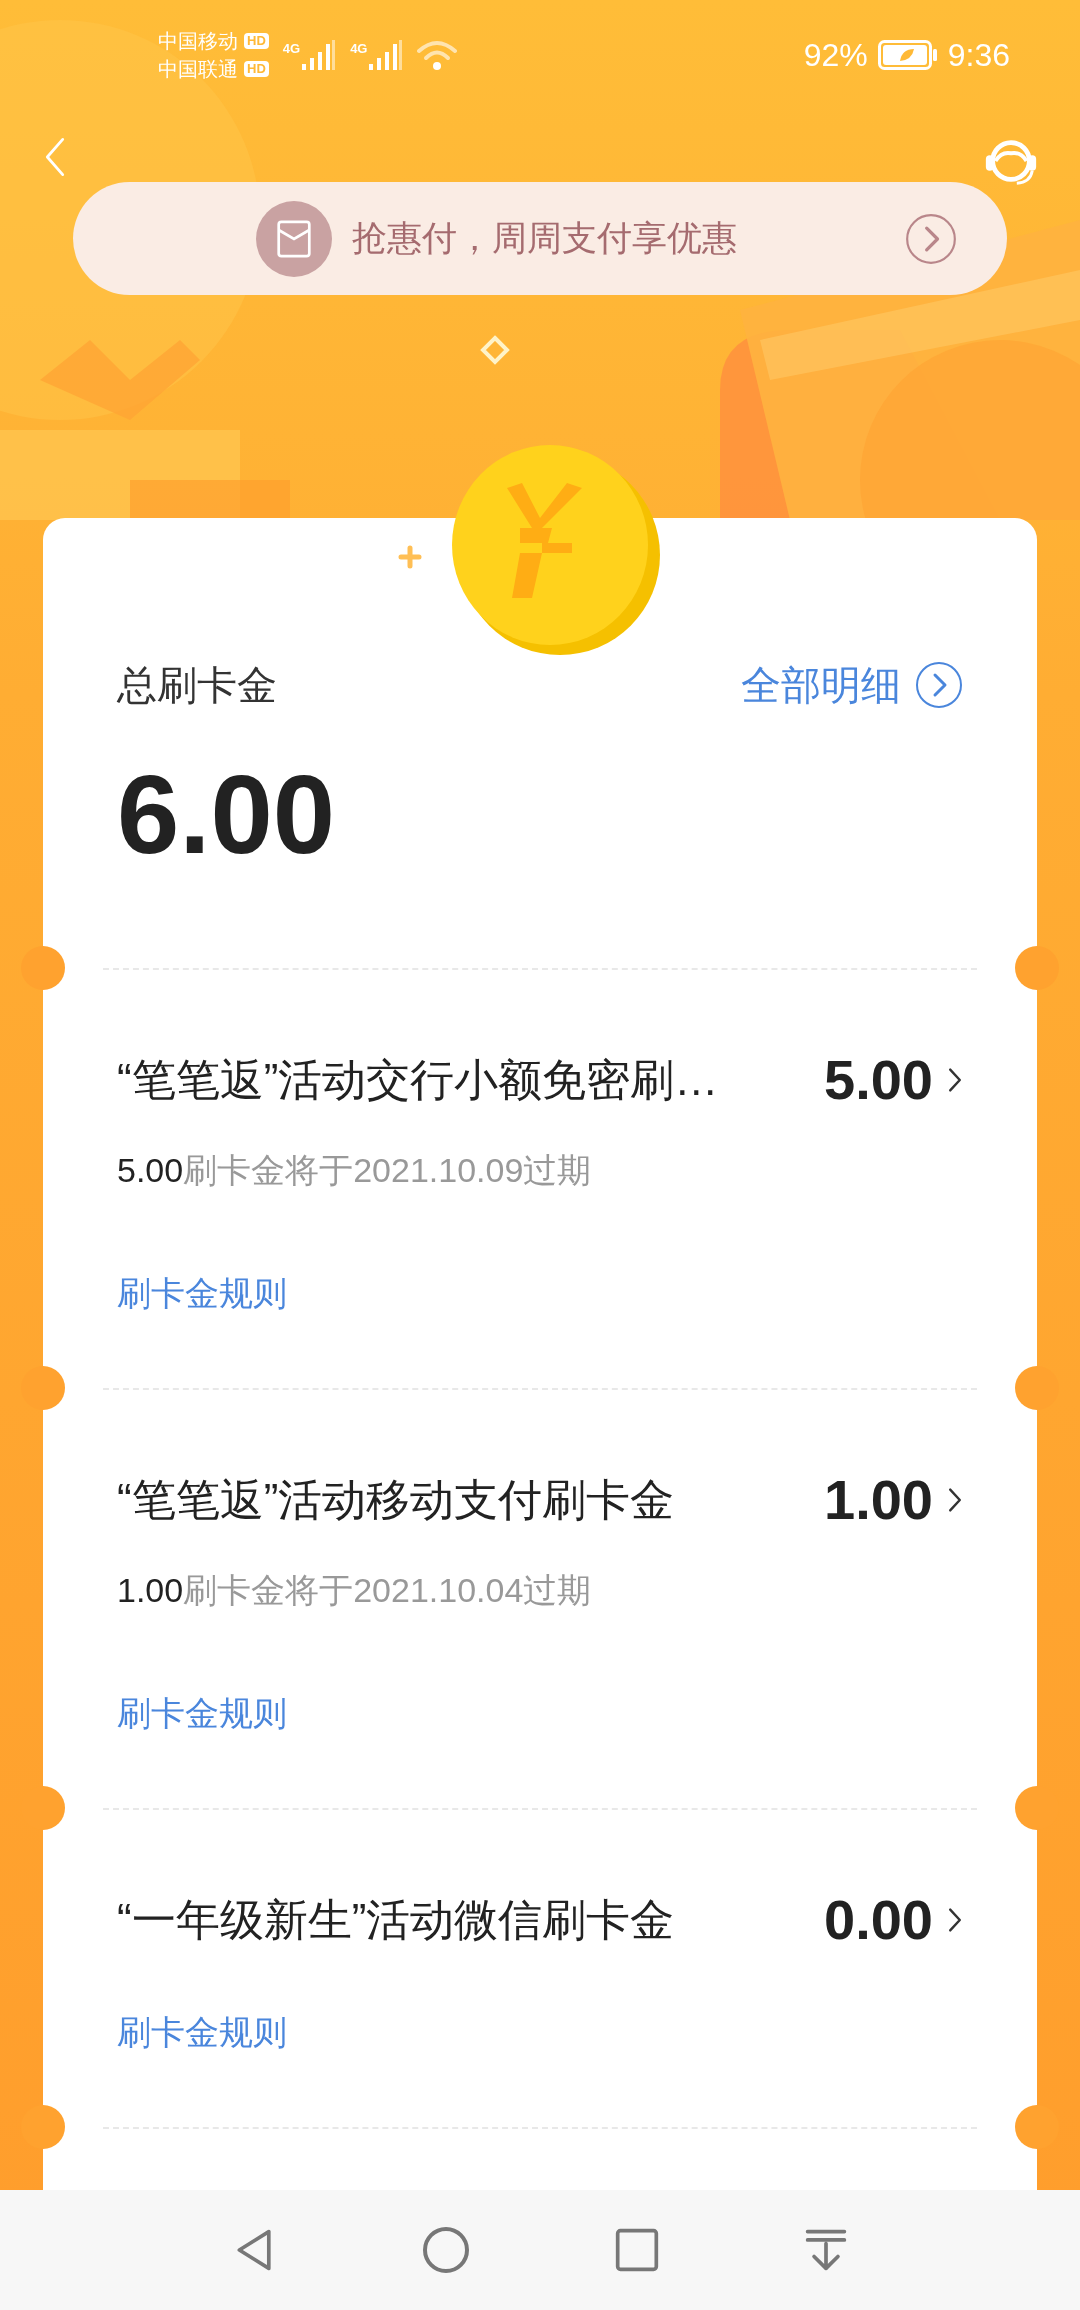  I want to click on recents-nav-icon, so click(636, 2250).